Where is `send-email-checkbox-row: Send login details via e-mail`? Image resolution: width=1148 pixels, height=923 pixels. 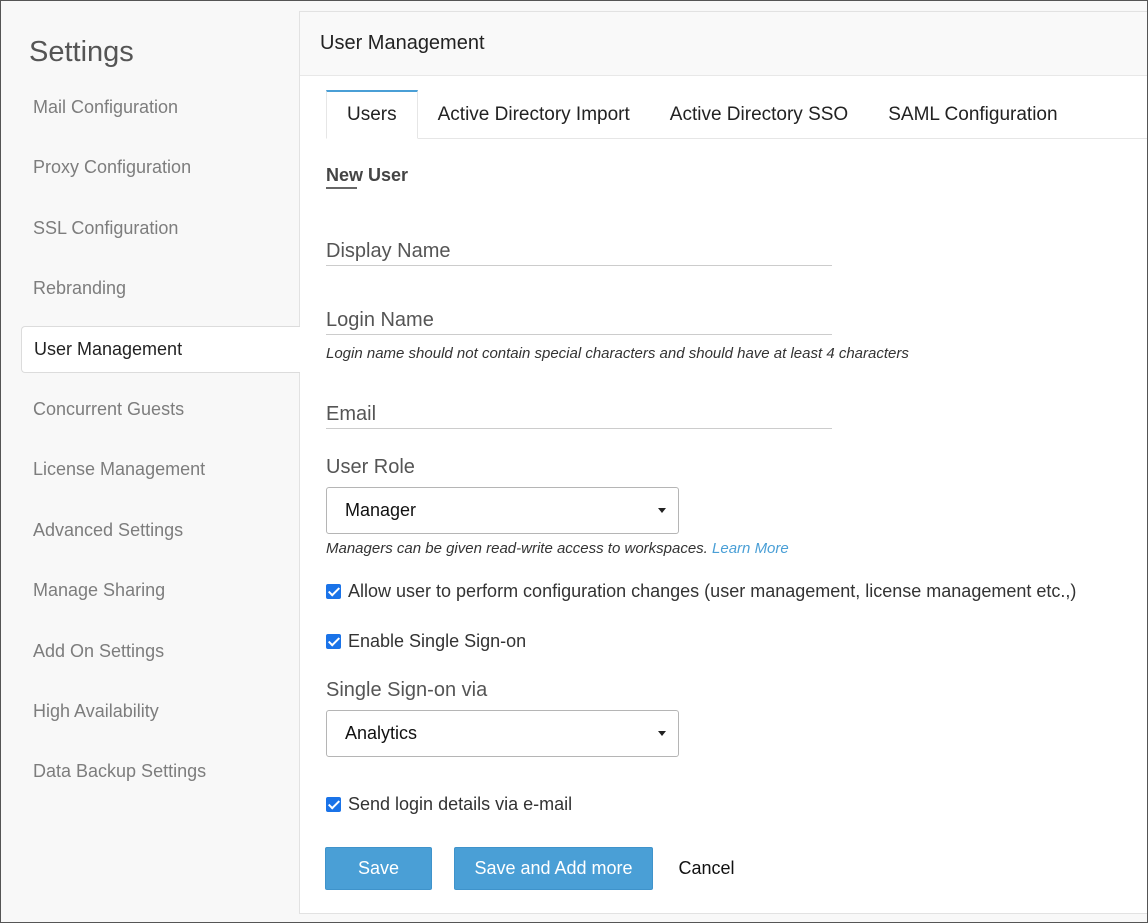 send-email-checkbox-row: Send login details via e-mail is located at coordinates (449, 804).